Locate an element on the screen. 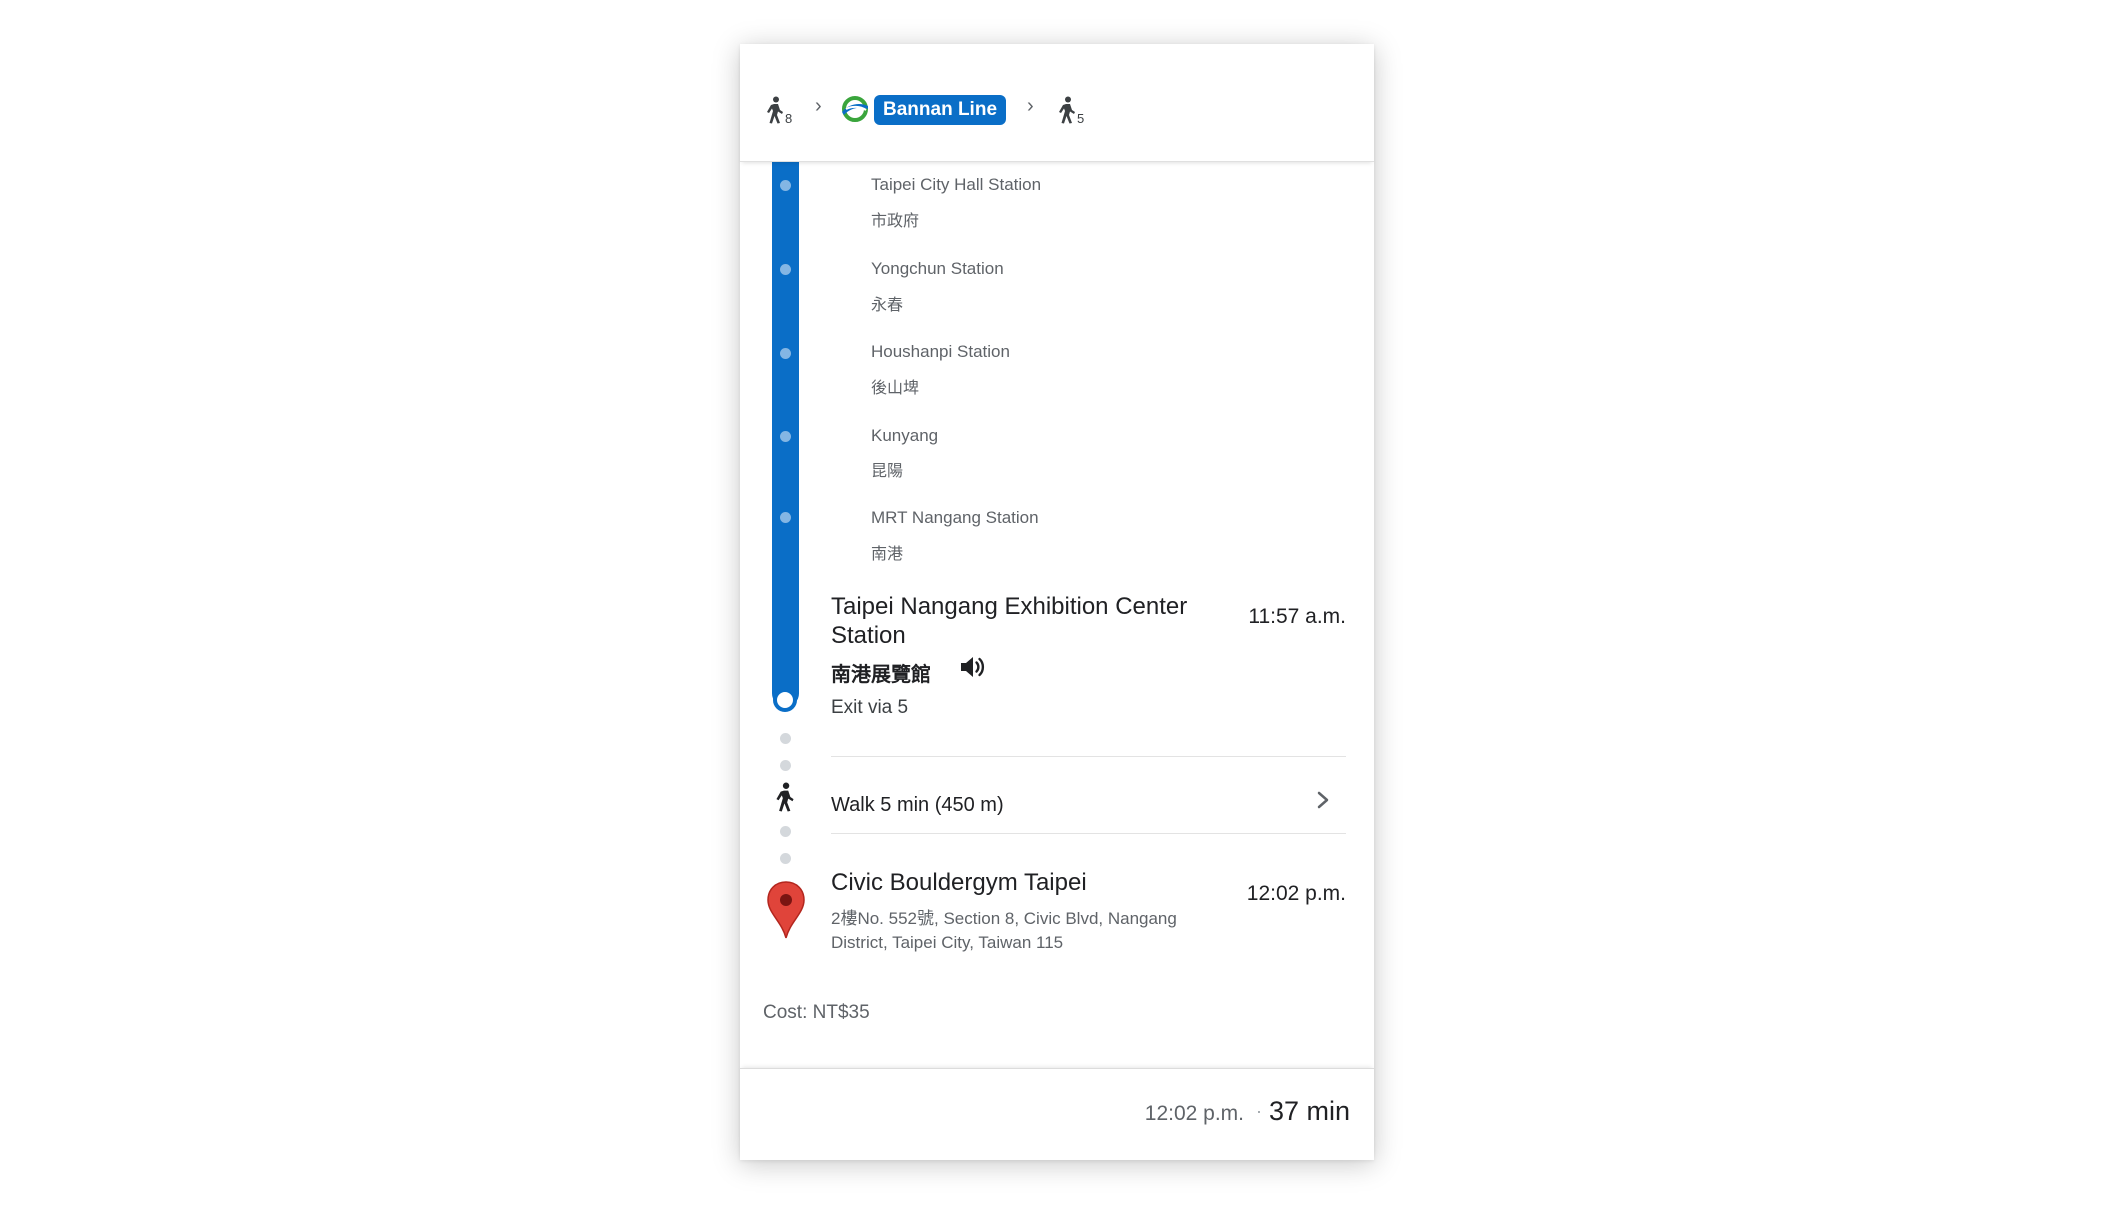 The height and width of the screenshot is (1210, 2112). arrival-station-local-name: 南港展覽館 is located at coordinates (881, 675).